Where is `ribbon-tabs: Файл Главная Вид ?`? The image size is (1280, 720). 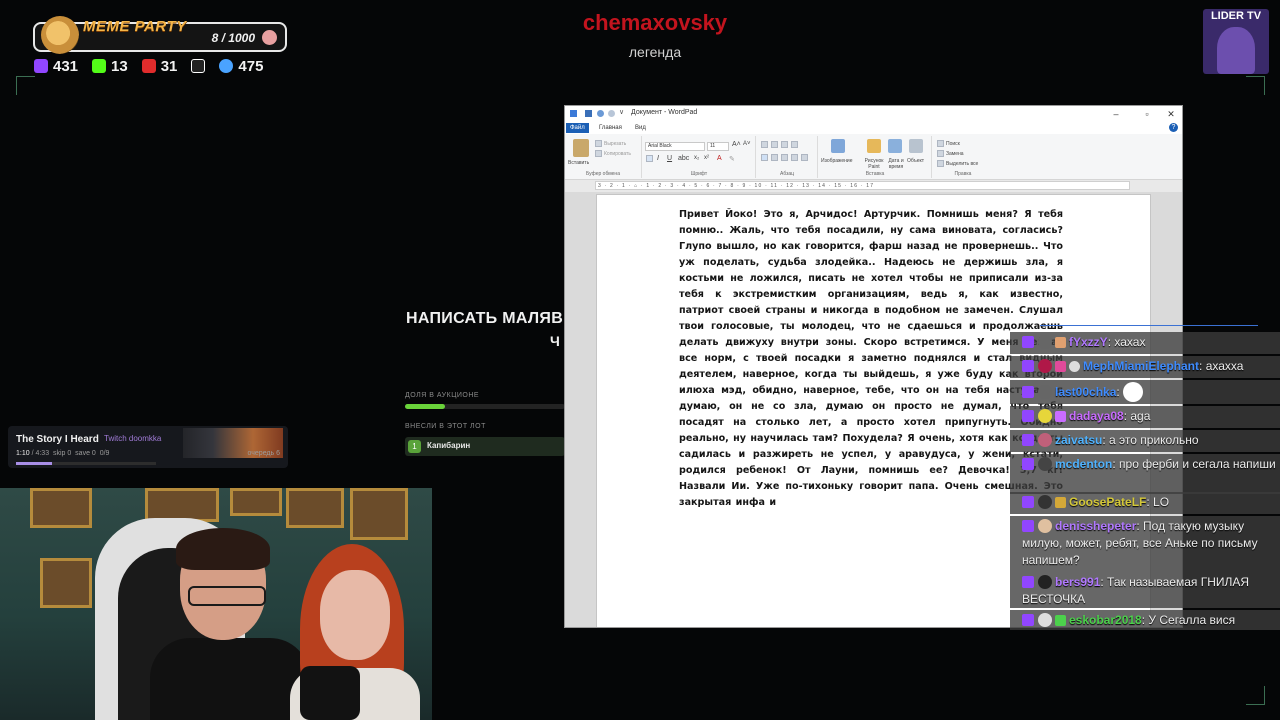 ribbon-tabs: Файл Главная Вид ? is located at coordinates (873, 128).